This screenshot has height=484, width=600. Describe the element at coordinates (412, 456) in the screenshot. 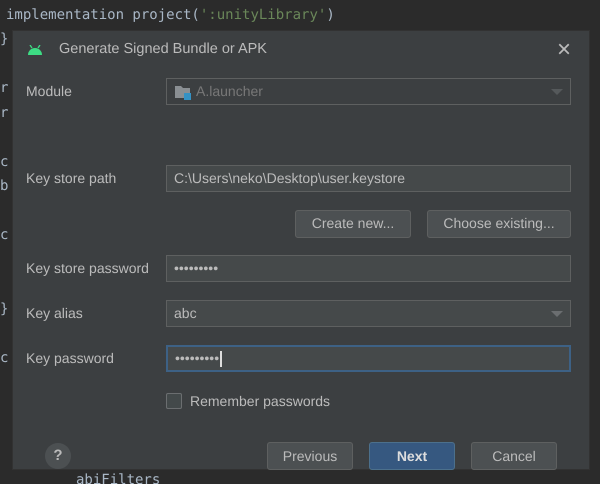

I see `next-button: Next` at that location.